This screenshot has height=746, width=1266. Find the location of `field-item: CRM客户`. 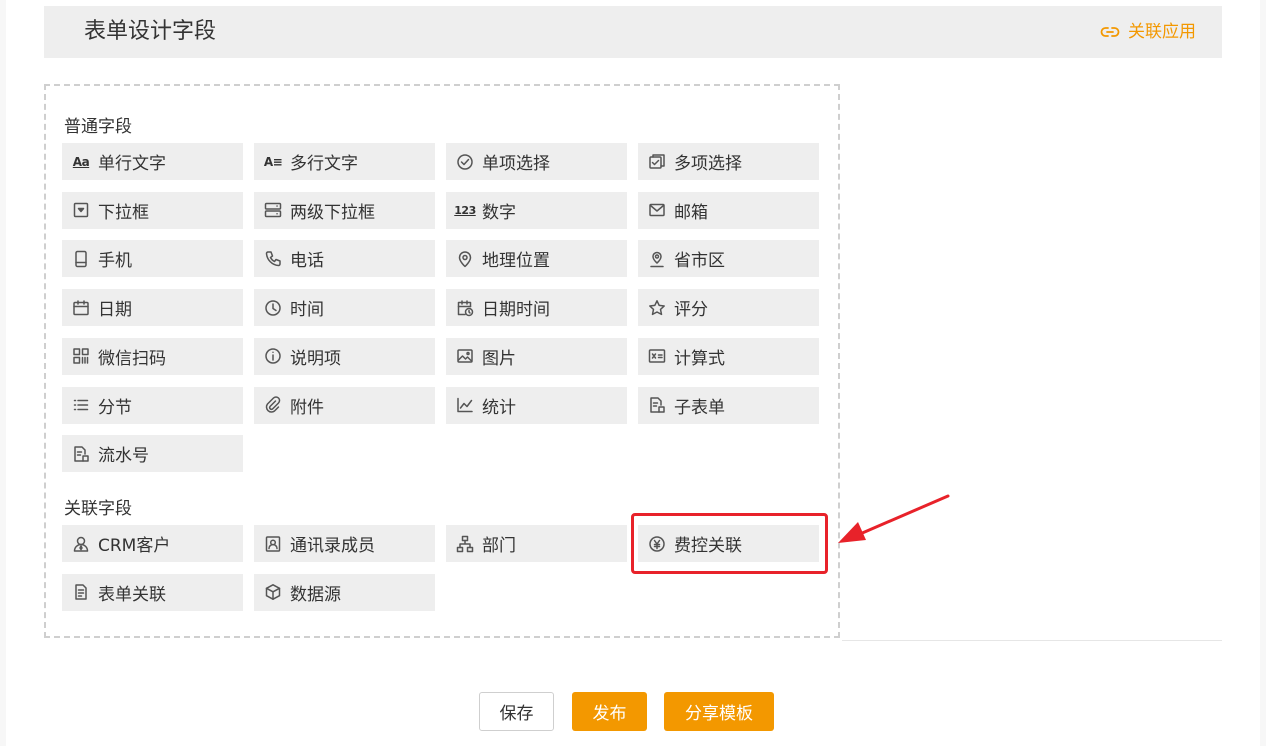

field-item: CRM客户 is located at coordinates (152, 543).